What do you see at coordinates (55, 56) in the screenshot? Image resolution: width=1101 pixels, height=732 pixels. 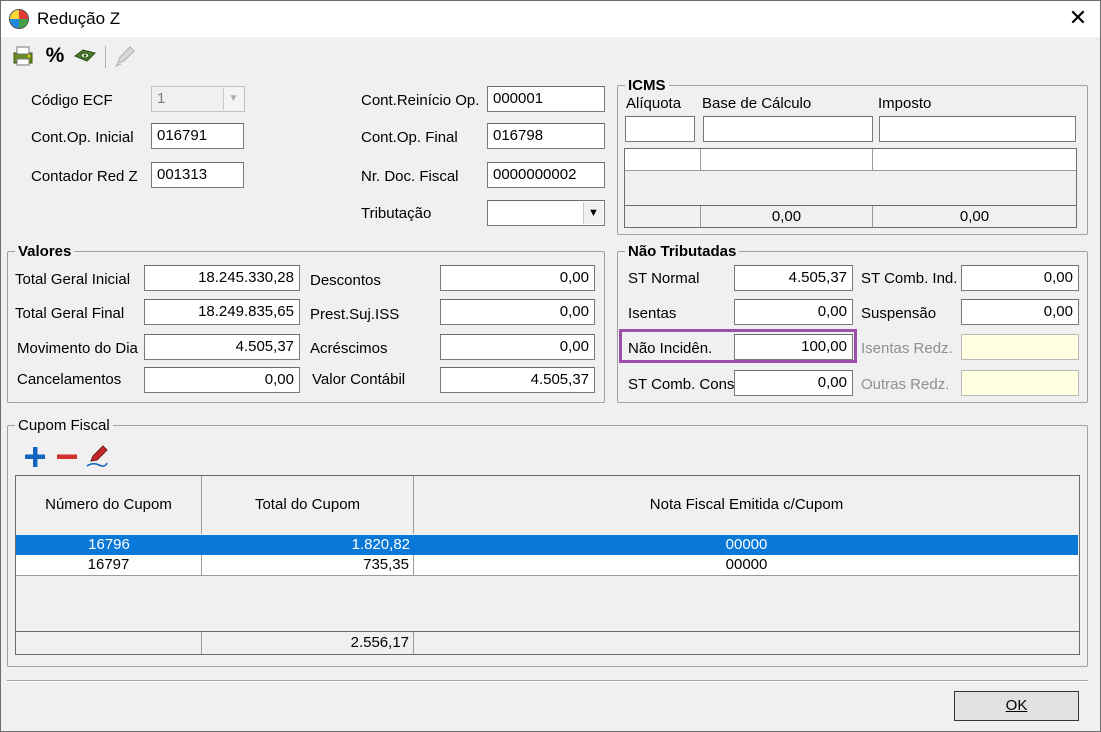 I see `percent-icon: %` at bounding box center [55, 56].